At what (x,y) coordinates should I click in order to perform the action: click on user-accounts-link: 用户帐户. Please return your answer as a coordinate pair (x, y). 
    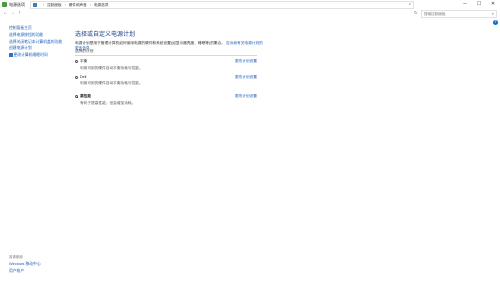
    Looking at the image, I should click on (16, 271).